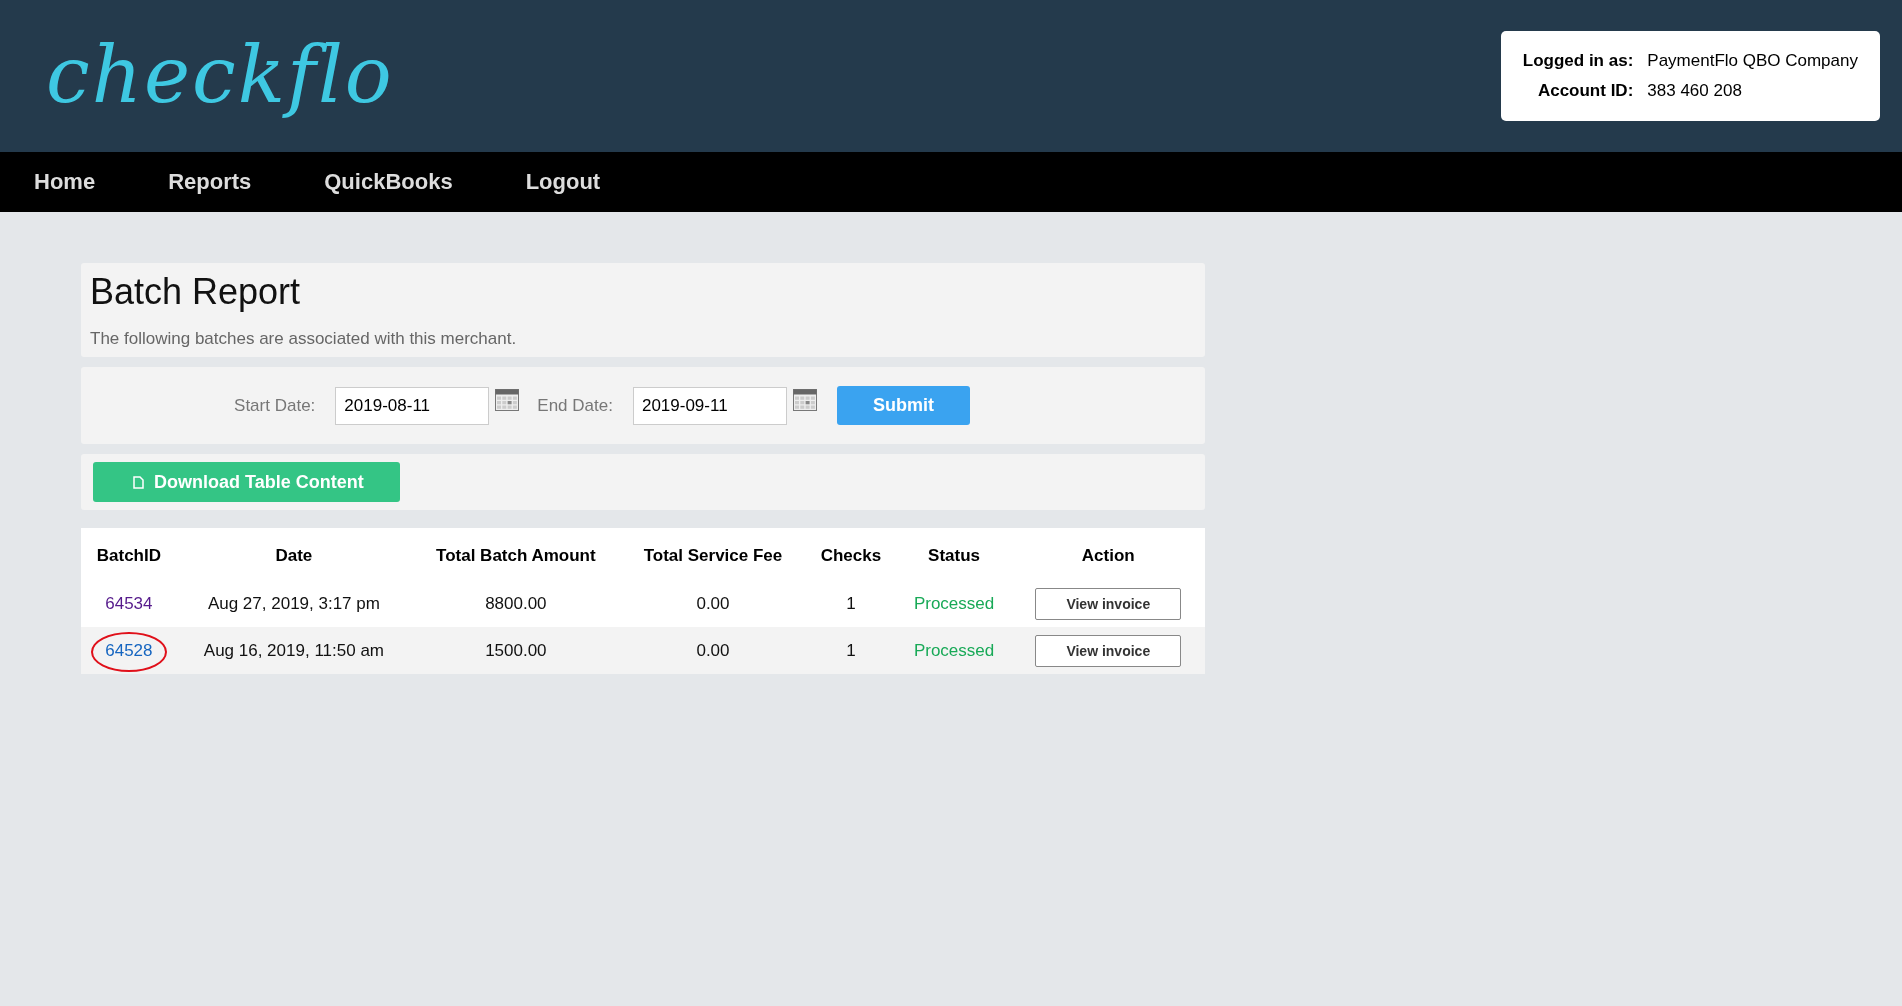 The width and height of the screenshot is (1902, 1006). What do you see at coordinates (1752, 61) in the screenshot?
I see `account-value: PaymentFlo QBO Company` at bounding box center [1752, 61].